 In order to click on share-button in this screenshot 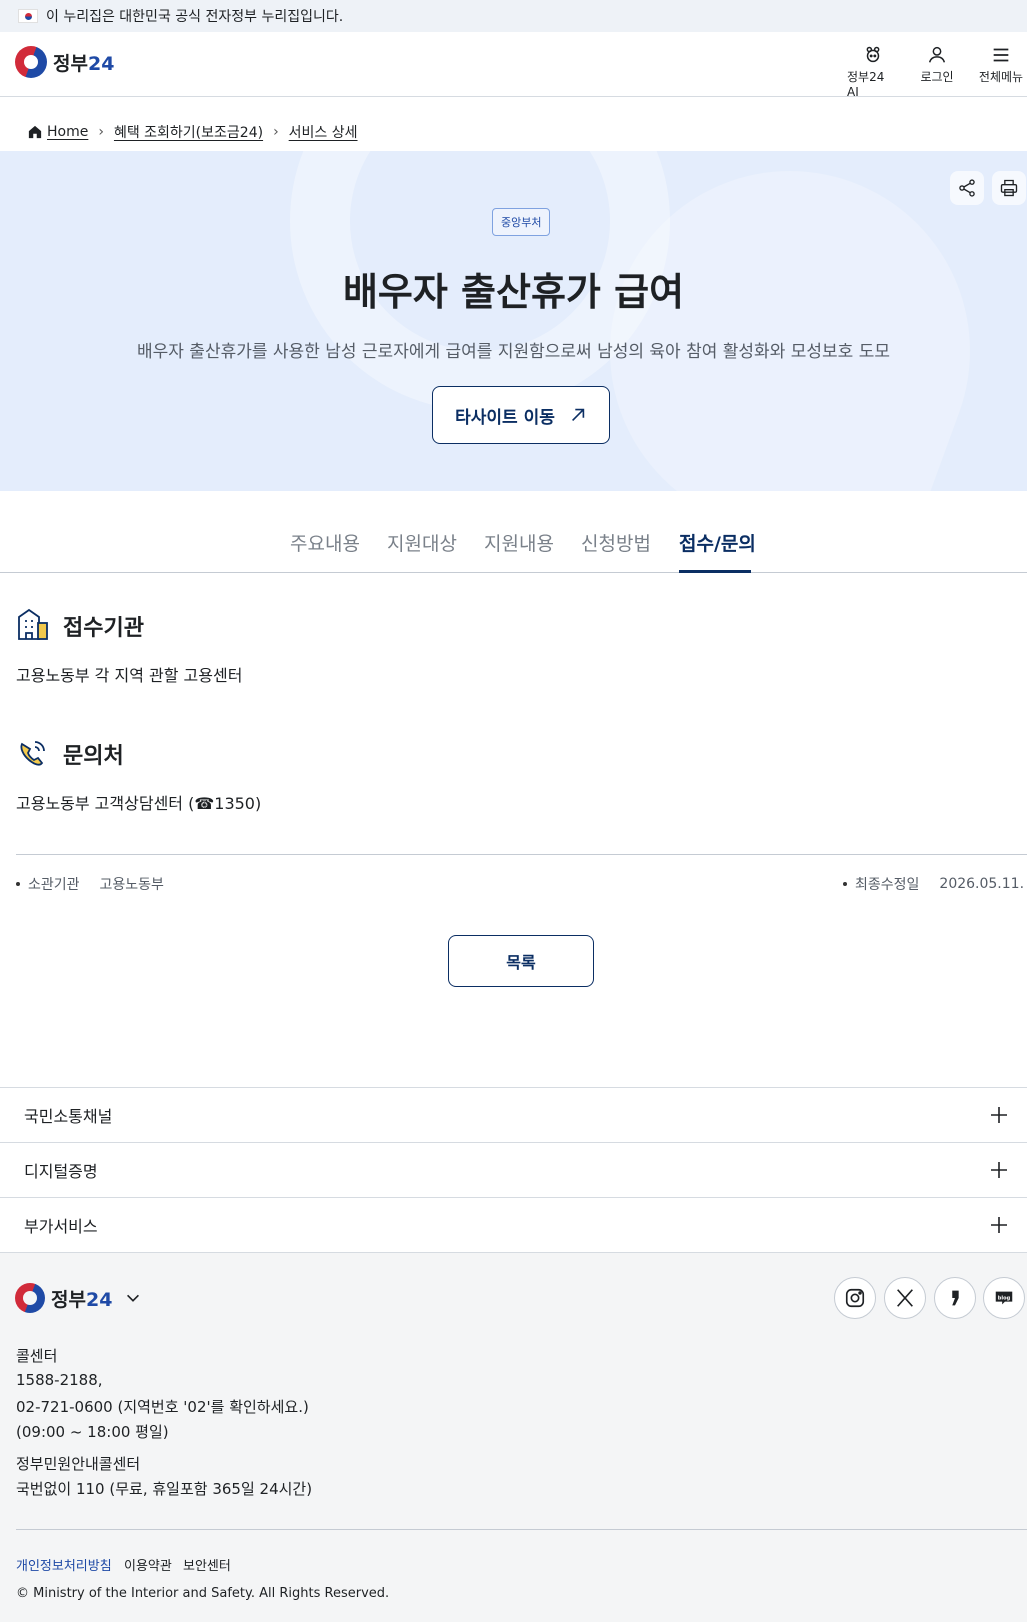, I will do `click(967, 188)`.